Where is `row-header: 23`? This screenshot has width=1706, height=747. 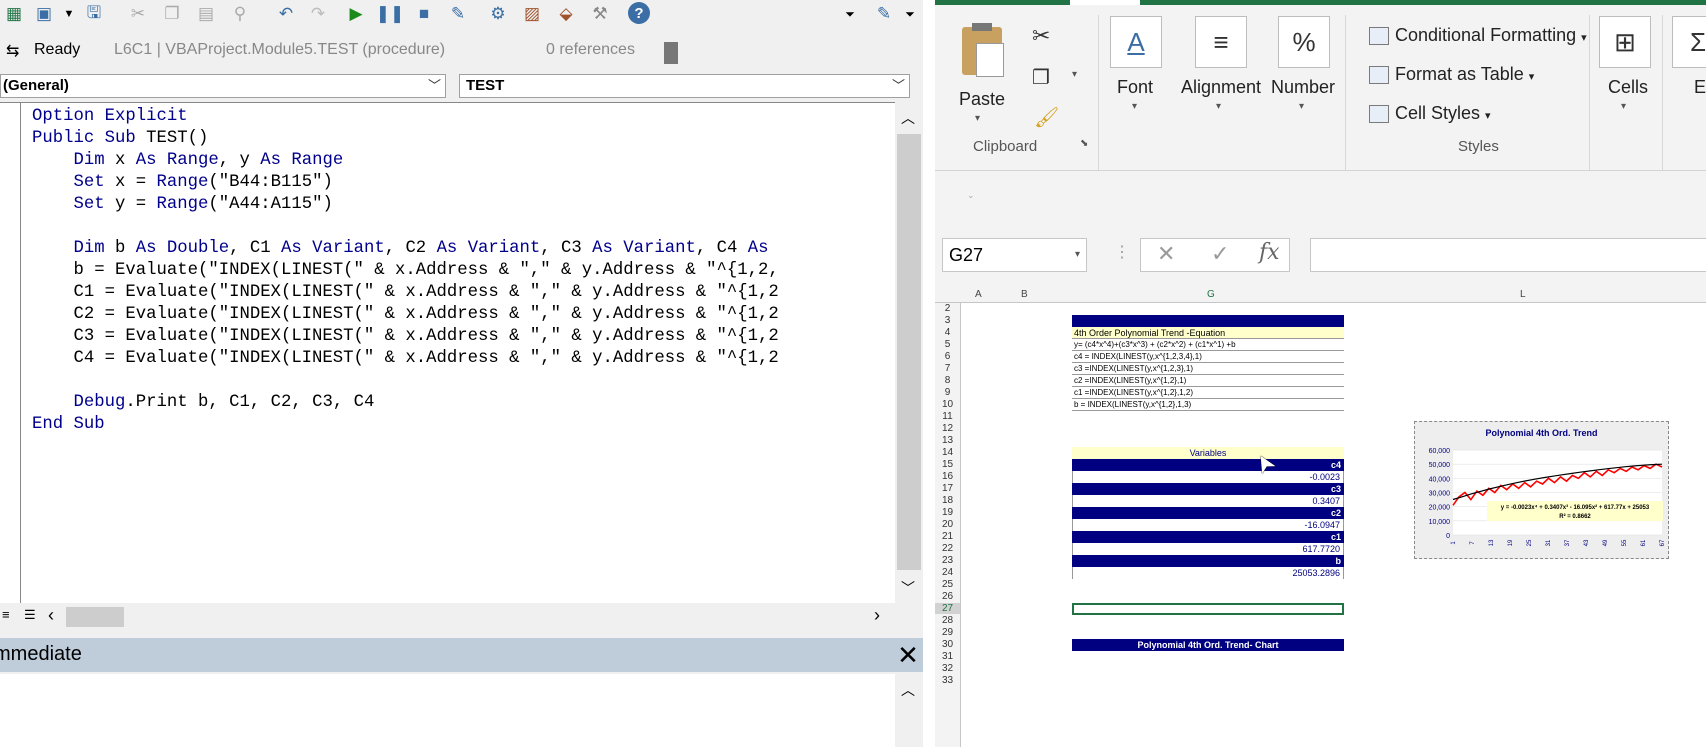
row-header: 23 is located at coordinates (947, 560).